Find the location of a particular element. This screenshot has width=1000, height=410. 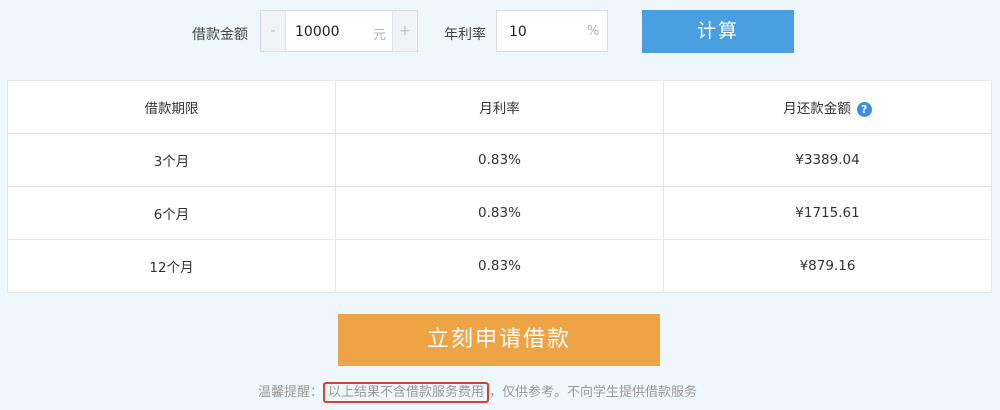

header-term: 借款期限 is located at coordinates (171, 107).